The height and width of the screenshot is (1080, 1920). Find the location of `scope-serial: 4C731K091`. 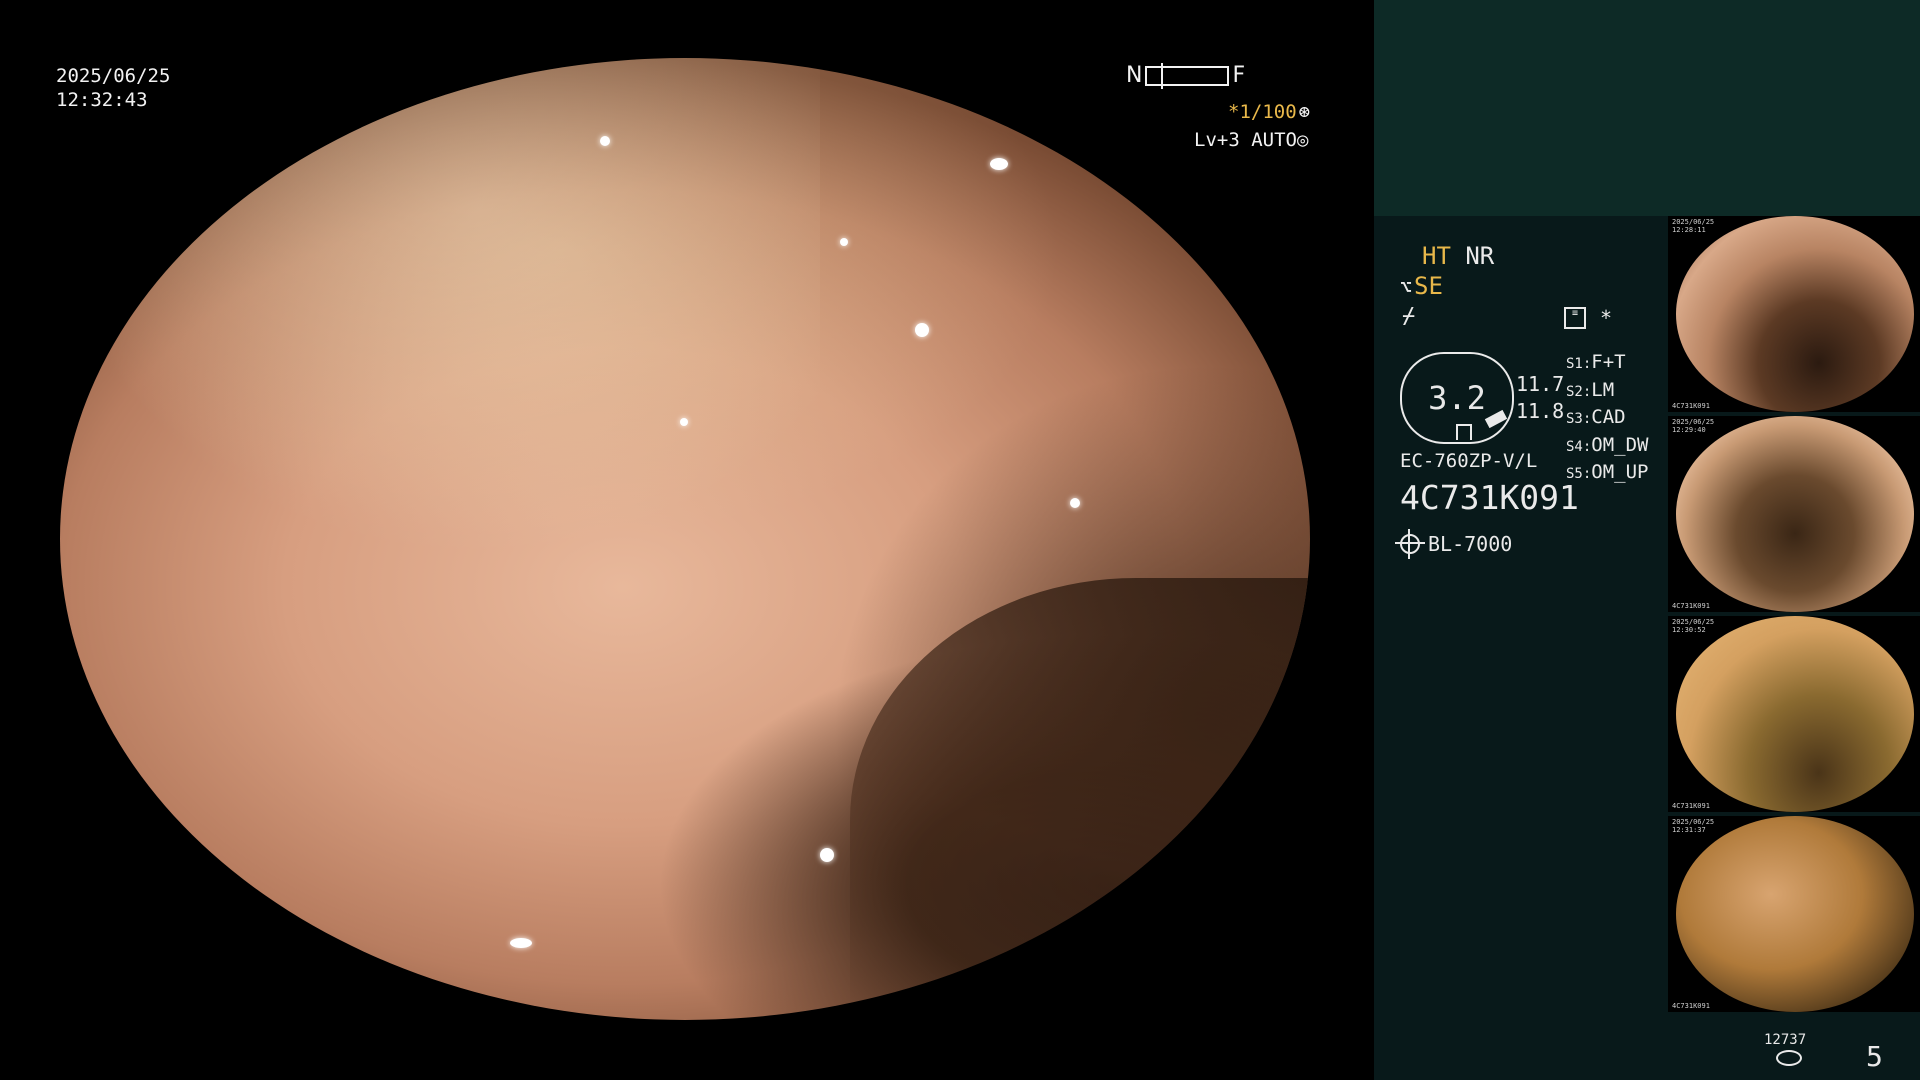

scope-serial: 4C731K091 is located at coordinates (1489, 497).